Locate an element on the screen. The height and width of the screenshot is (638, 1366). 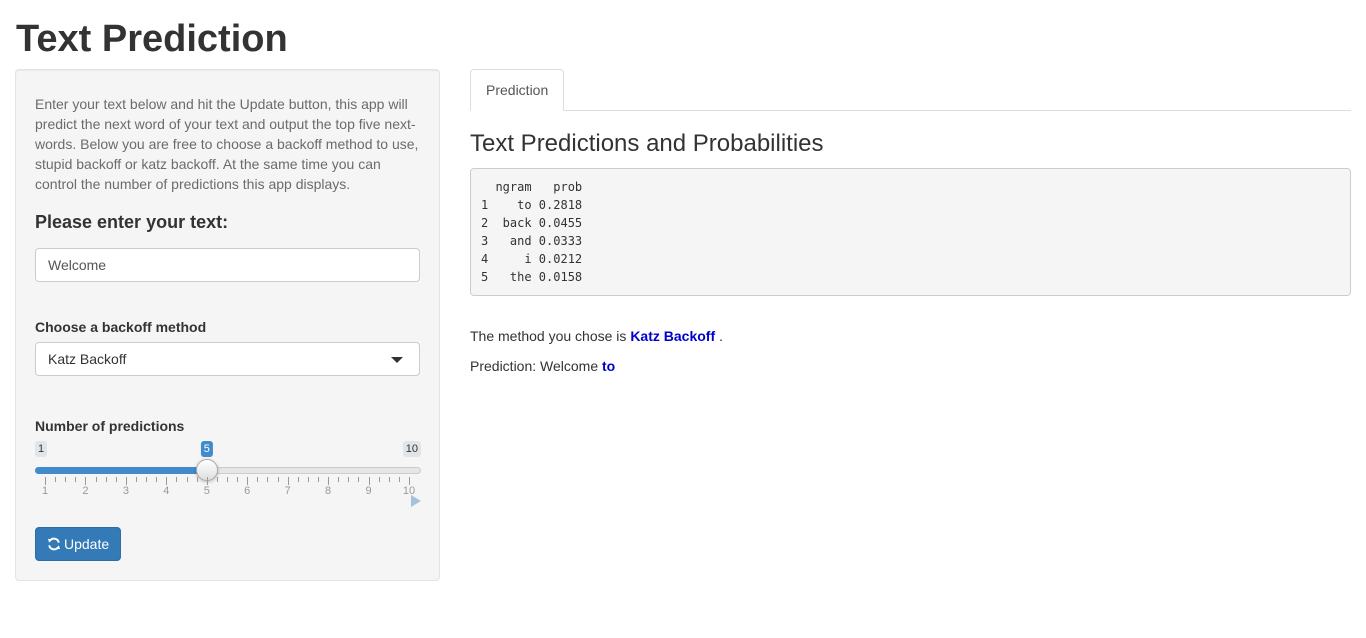
output-line: 2 back 0.0455 is located at coordinates (532, 223).